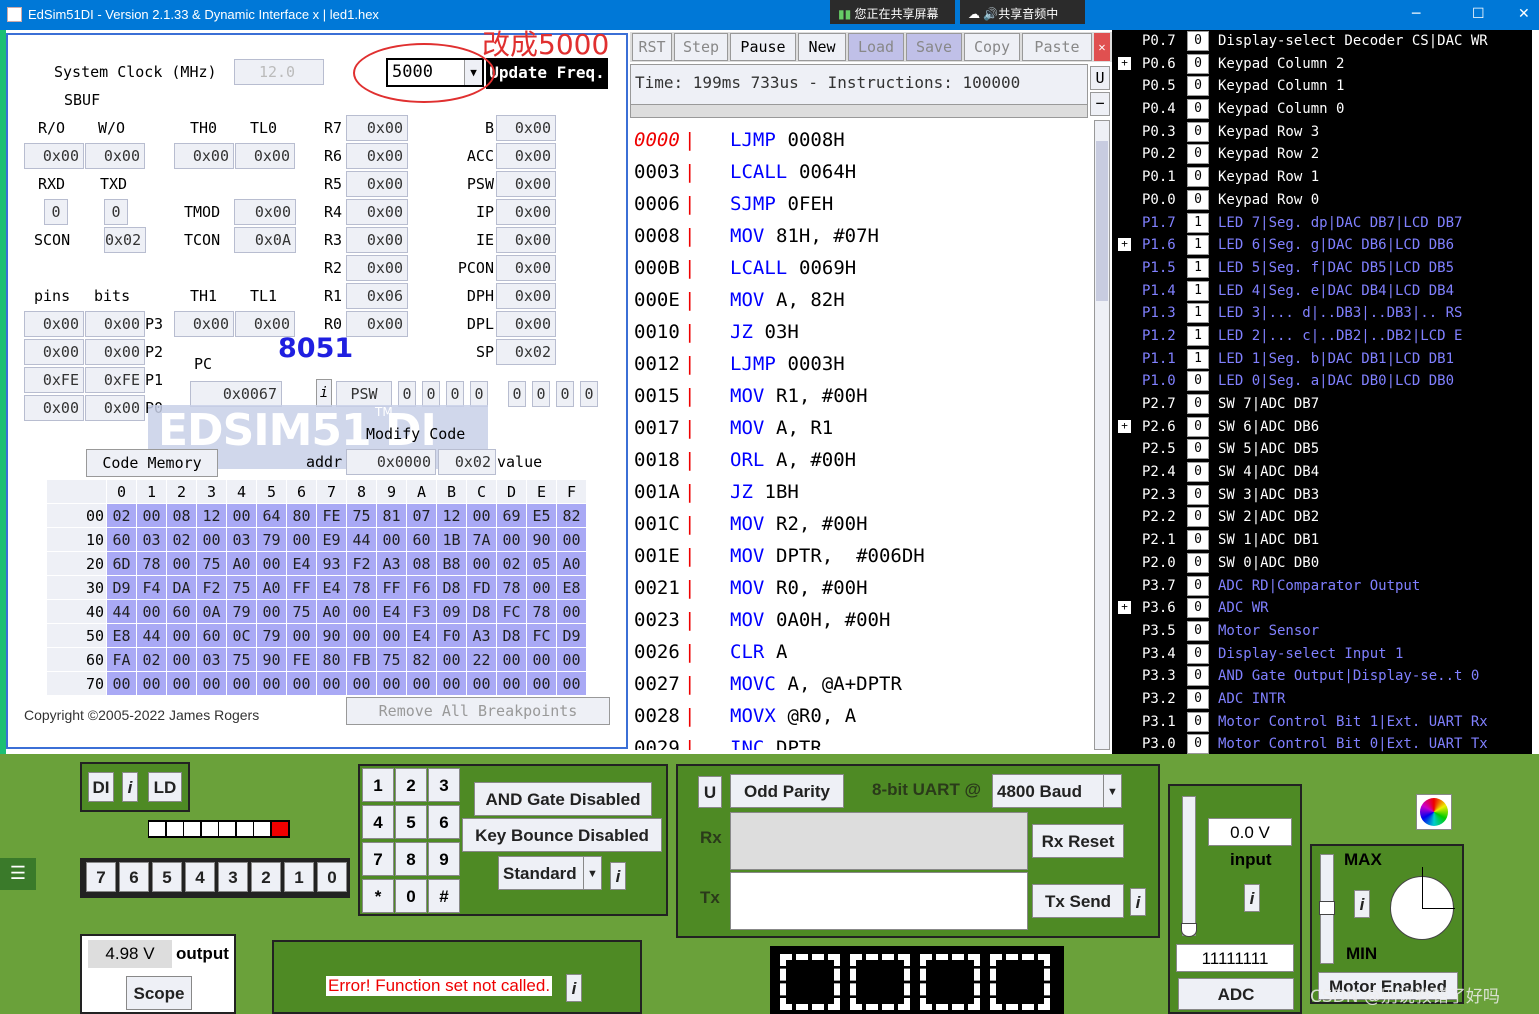 The height and width of the screenshot is (1014, 1539). I want to click on close-button: ✕, so click(1524, 14).